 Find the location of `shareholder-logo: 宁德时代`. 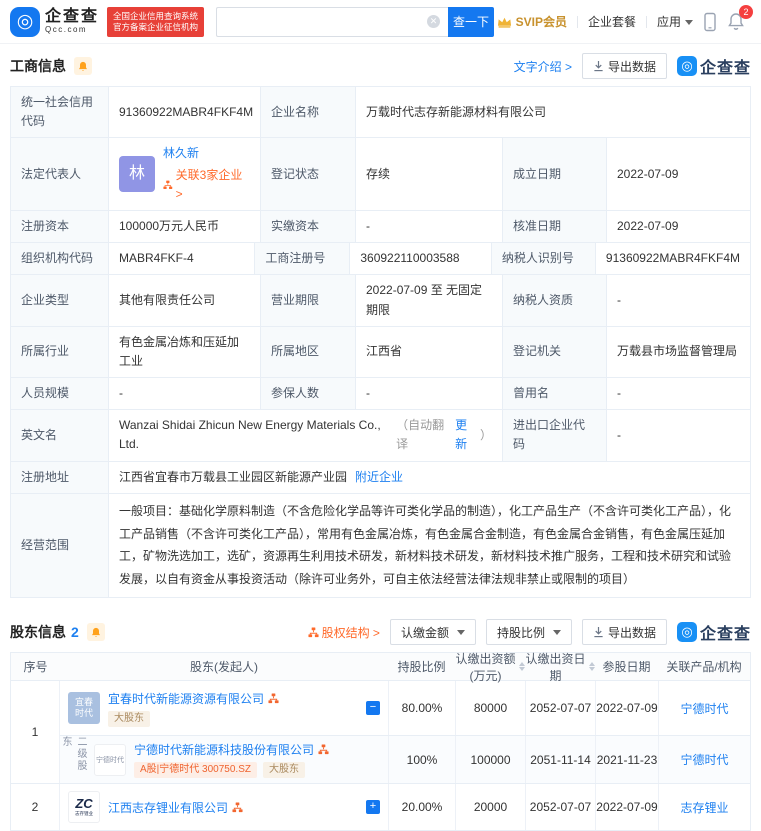

shareholder-logo: 宁德时代 is located at coordinates (110, 759).